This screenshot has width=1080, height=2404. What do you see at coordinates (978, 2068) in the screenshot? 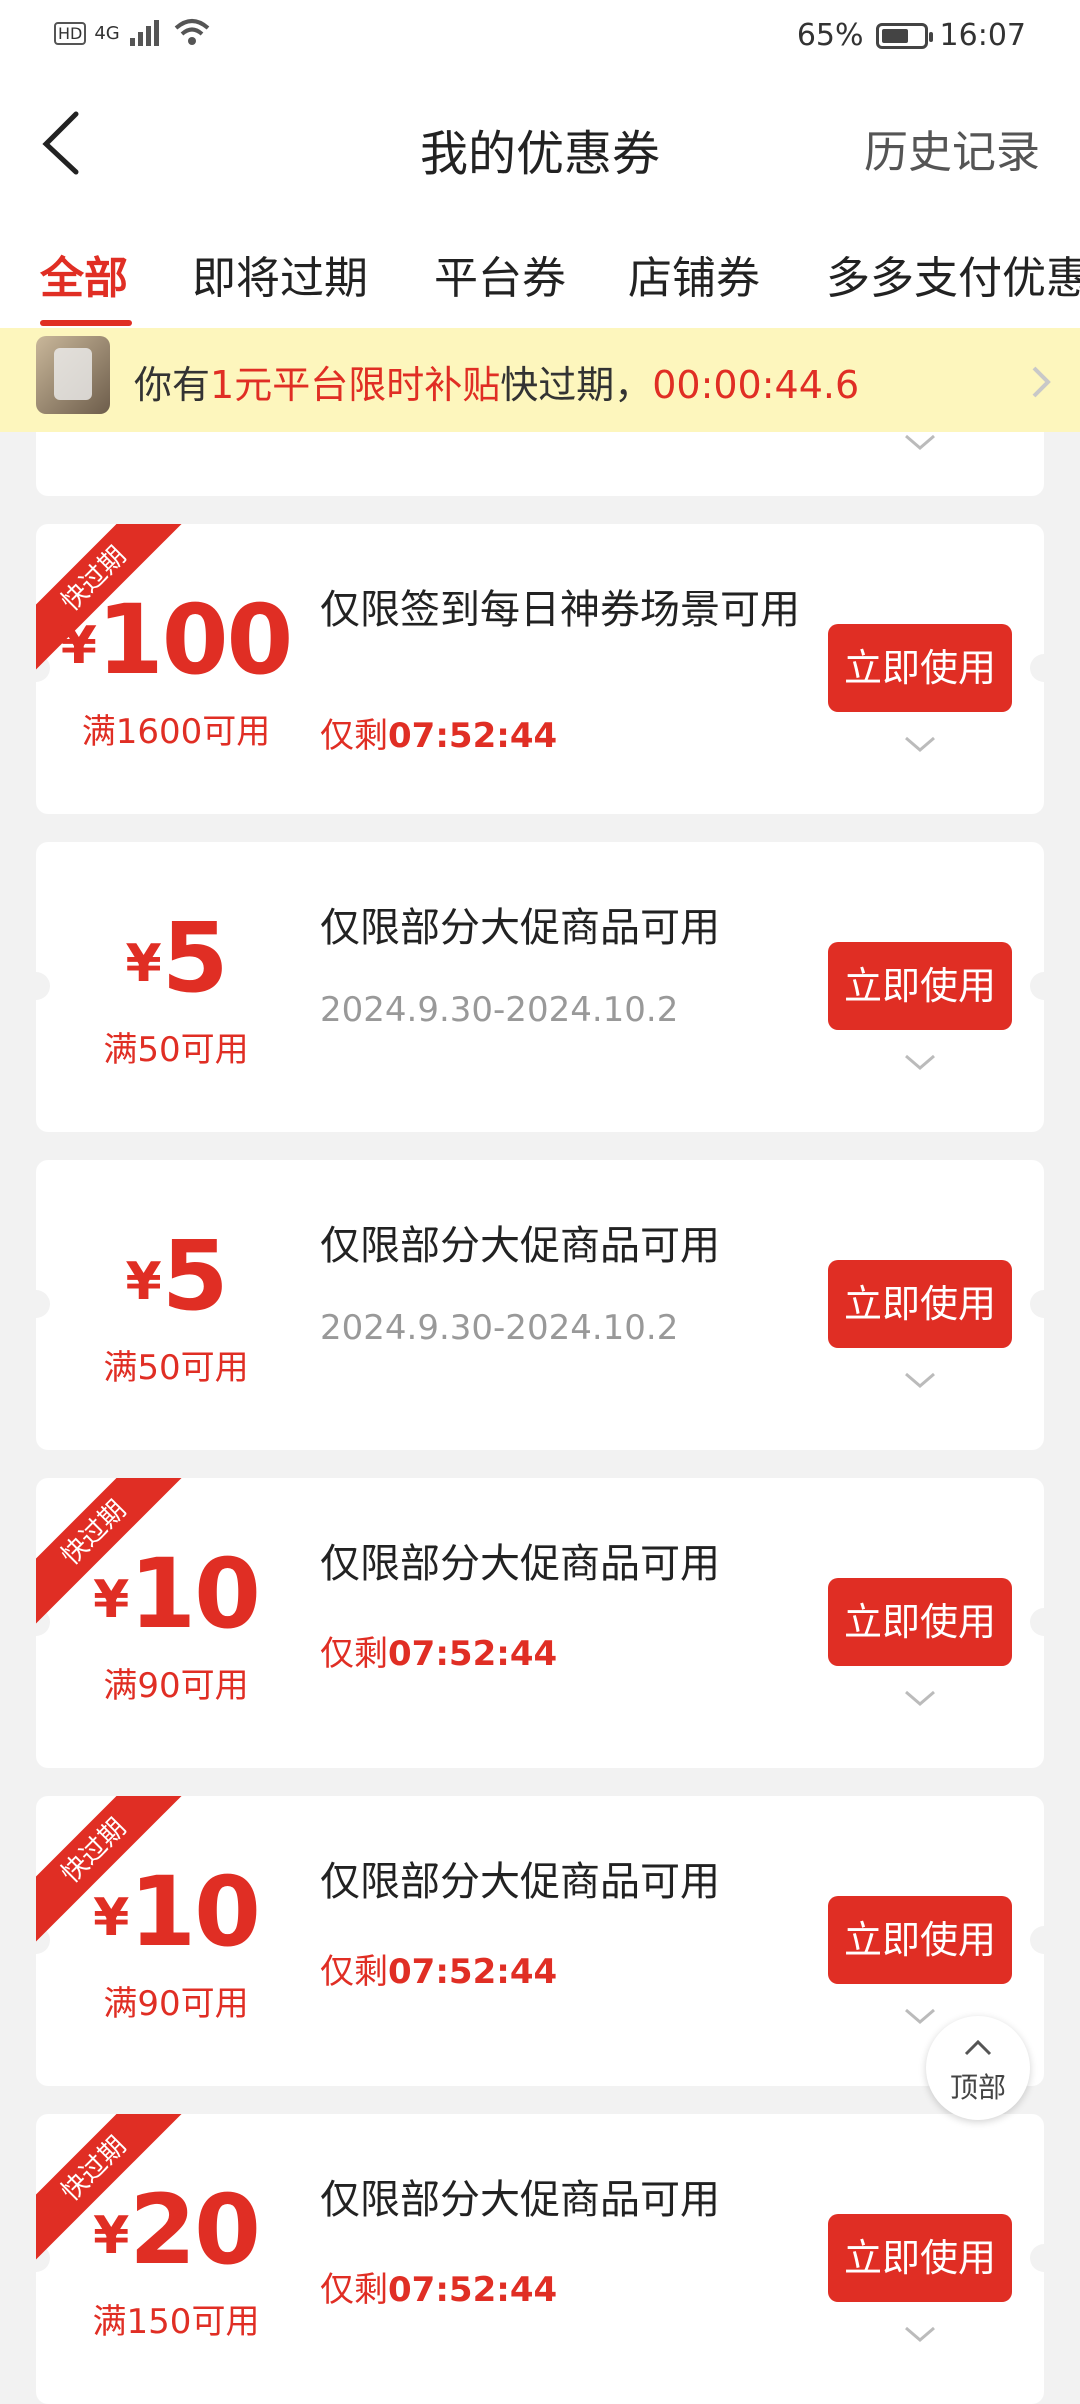
I see `back-to-top-button: 顶部` at bounding box center [978, 2068].